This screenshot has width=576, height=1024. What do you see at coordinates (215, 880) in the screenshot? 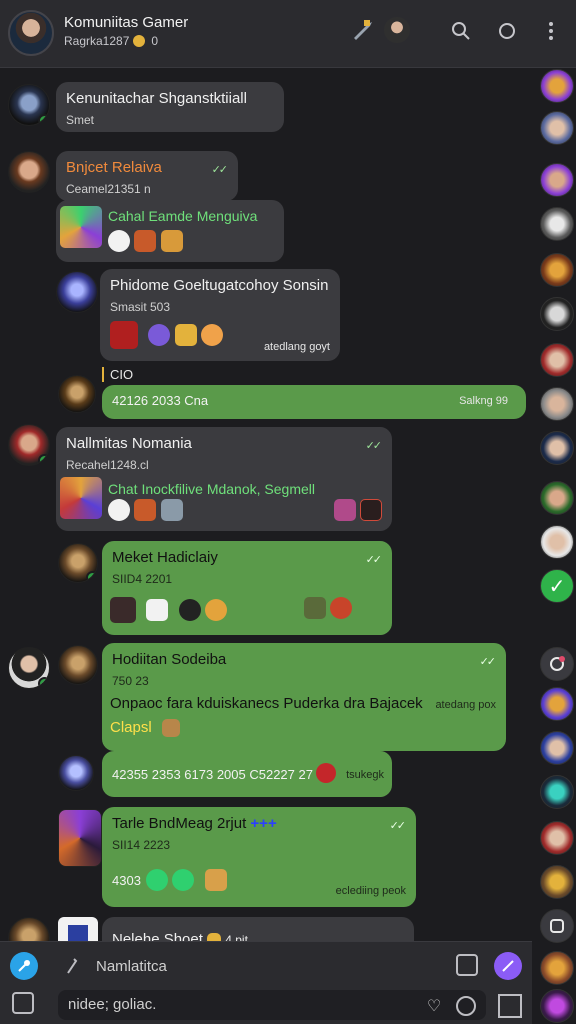
I see `shield-icon` at bounding box center [215, 880].